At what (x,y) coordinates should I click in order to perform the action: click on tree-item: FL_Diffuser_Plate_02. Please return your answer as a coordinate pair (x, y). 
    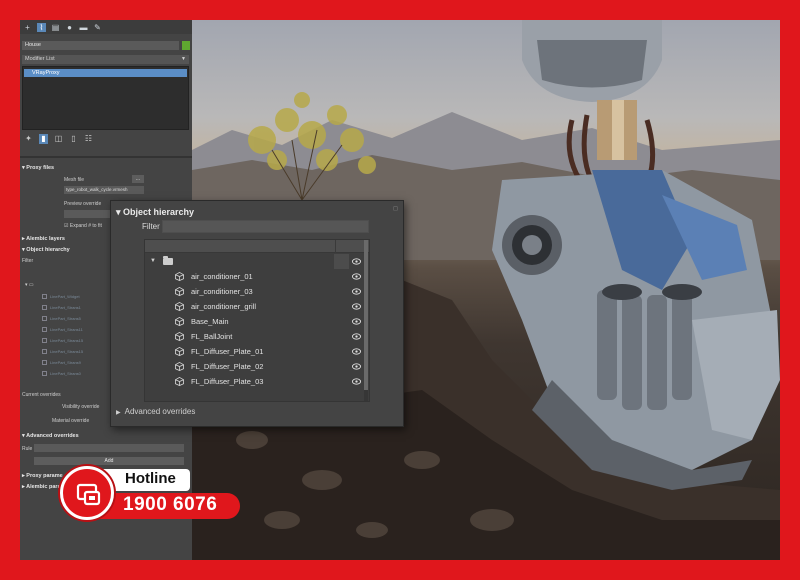
    Looking at the image, I should click on (255, 366).